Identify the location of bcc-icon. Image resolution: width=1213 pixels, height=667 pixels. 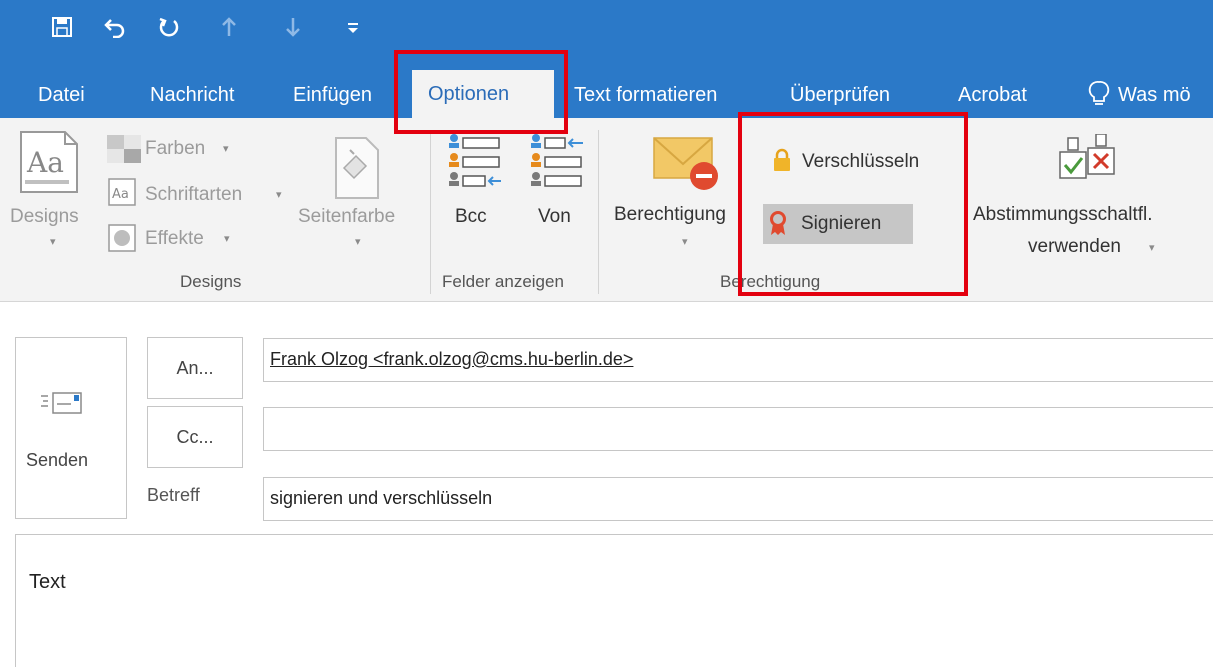
(474, 162).